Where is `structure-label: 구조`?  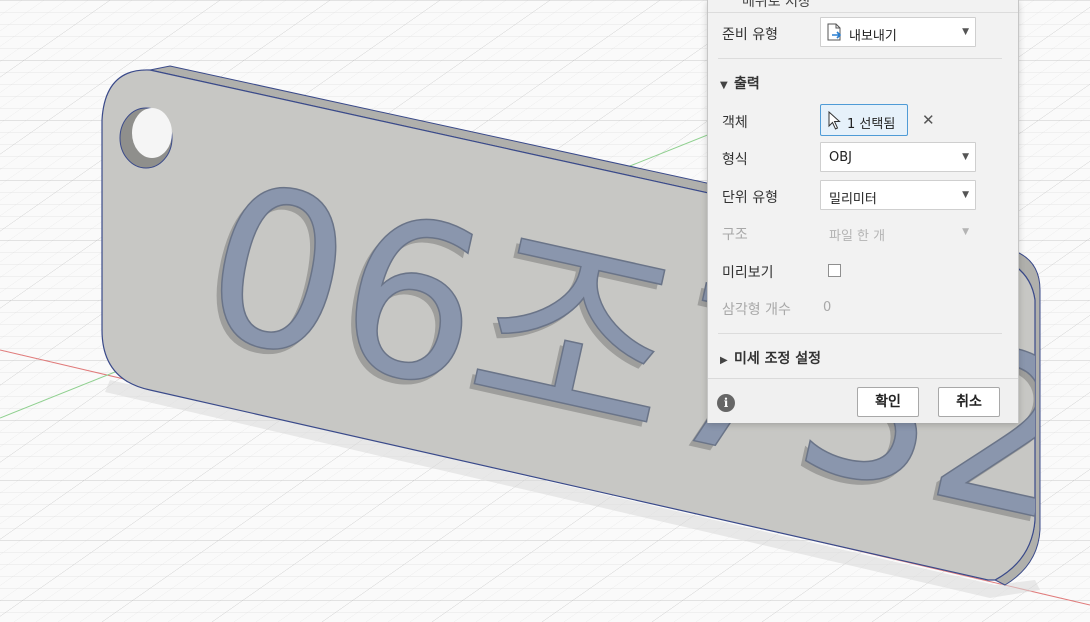 structure-label: 구조 is located at coordinates (735, 235).